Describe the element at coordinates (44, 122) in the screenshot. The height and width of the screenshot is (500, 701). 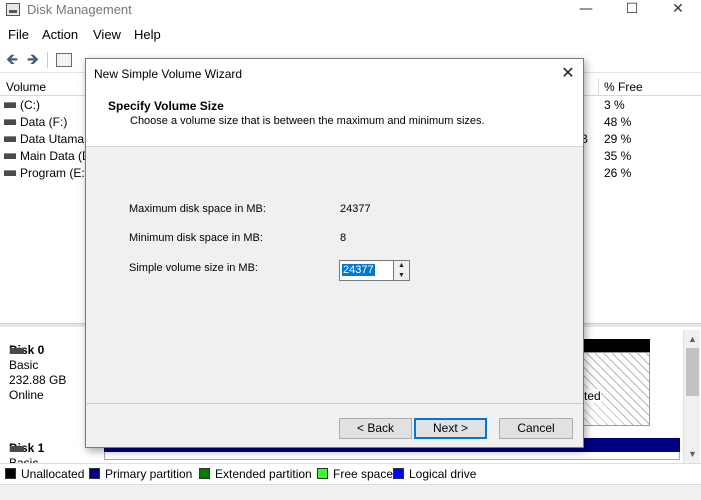
I see `volume-name: Data (F:)` at that location.